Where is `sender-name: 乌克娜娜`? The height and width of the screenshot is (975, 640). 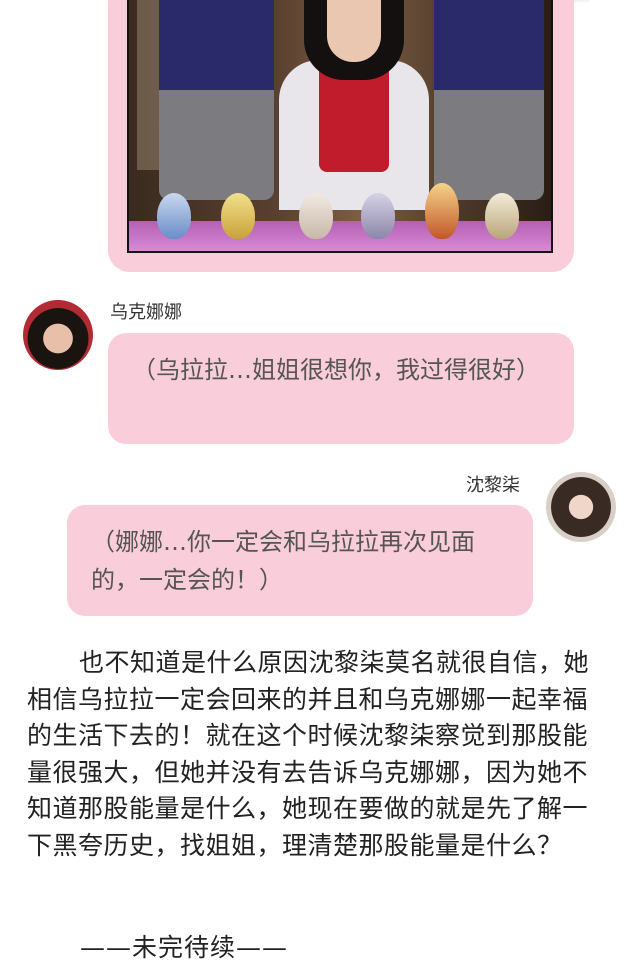 sender-name: 乌克娜娜 is located at coordinates (146, 312).